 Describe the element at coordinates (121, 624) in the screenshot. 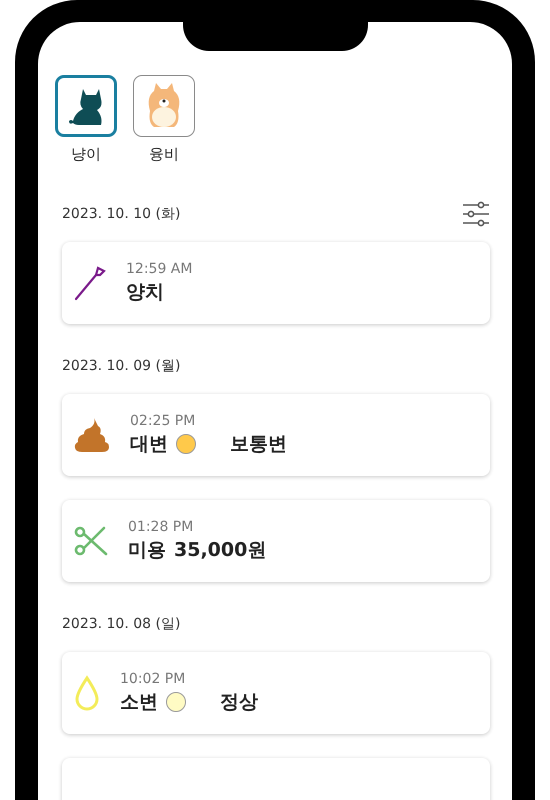

I see `date-header: 2023. 10. 08 (일)` at that location.